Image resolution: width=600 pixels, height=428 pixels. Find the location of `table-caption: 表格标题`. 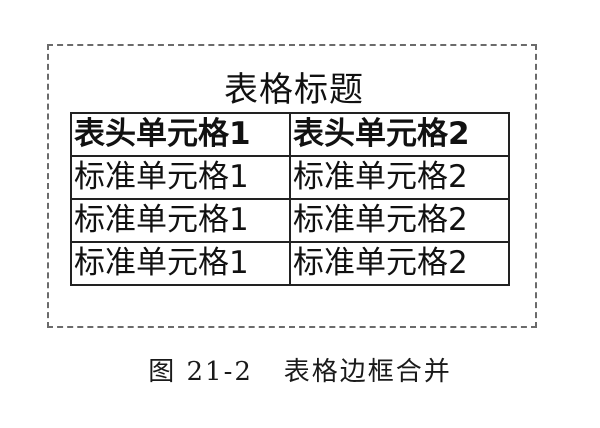

table-caption: 表格标题 is located at coordinates (294, 90).